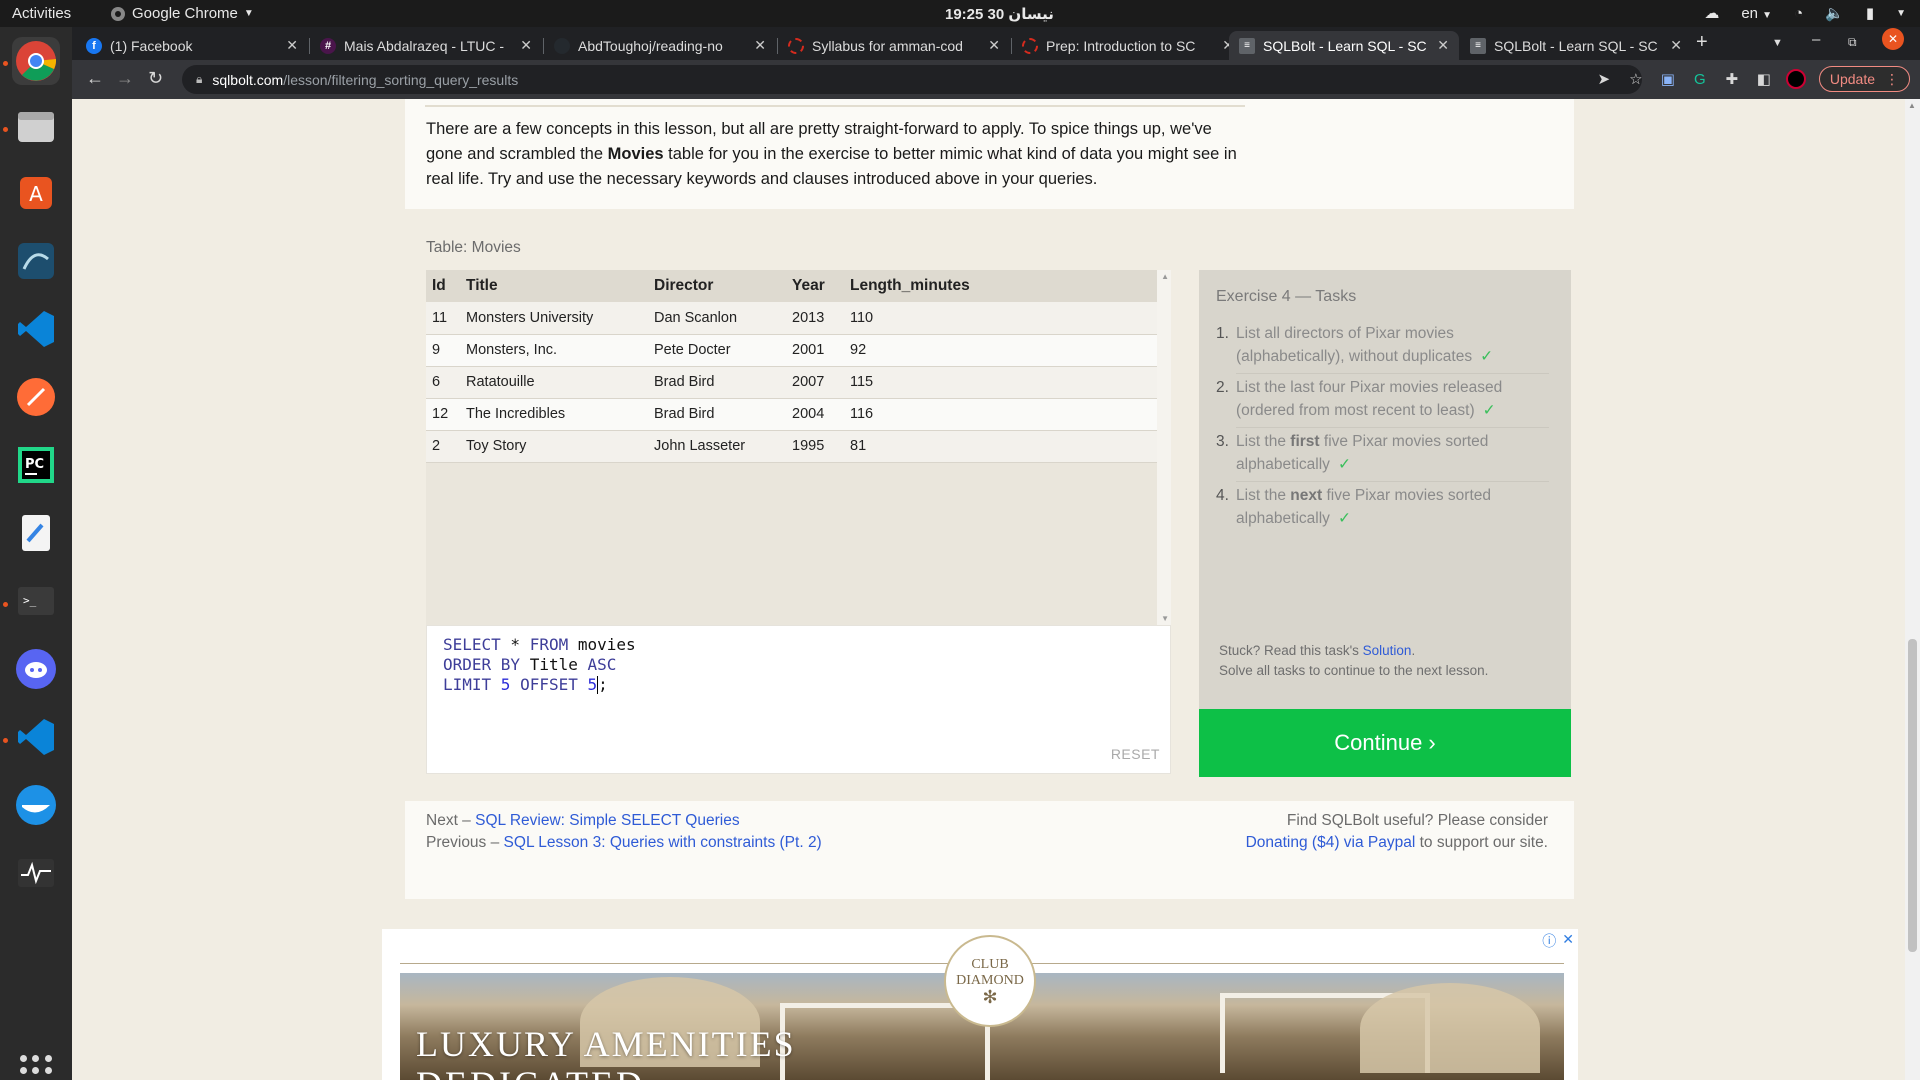 Image resolution: width=1920 pixels, height=1080 pixels. What do you see at coordinates (36, 601) in the screenshot?
I see `dock-terminal: >_` at bounding box center [36, 601].